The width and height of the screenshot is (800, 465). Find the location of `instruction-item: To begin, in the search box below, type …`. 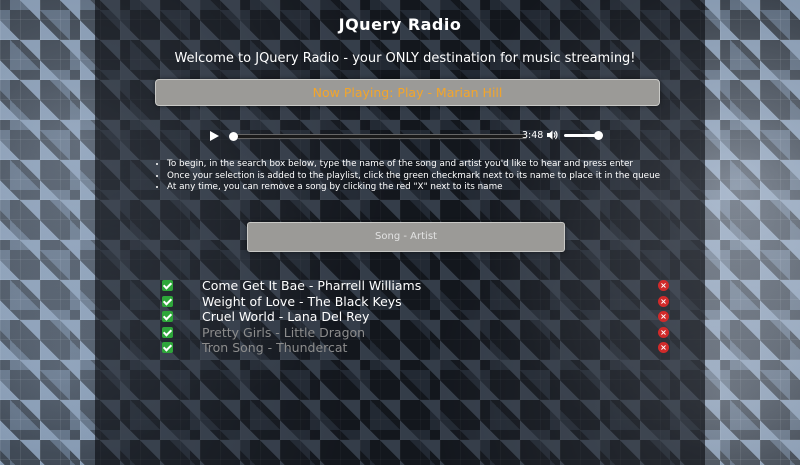

instruction-item: To begin, in the search box below, type … is located at coordinates (413, 165).